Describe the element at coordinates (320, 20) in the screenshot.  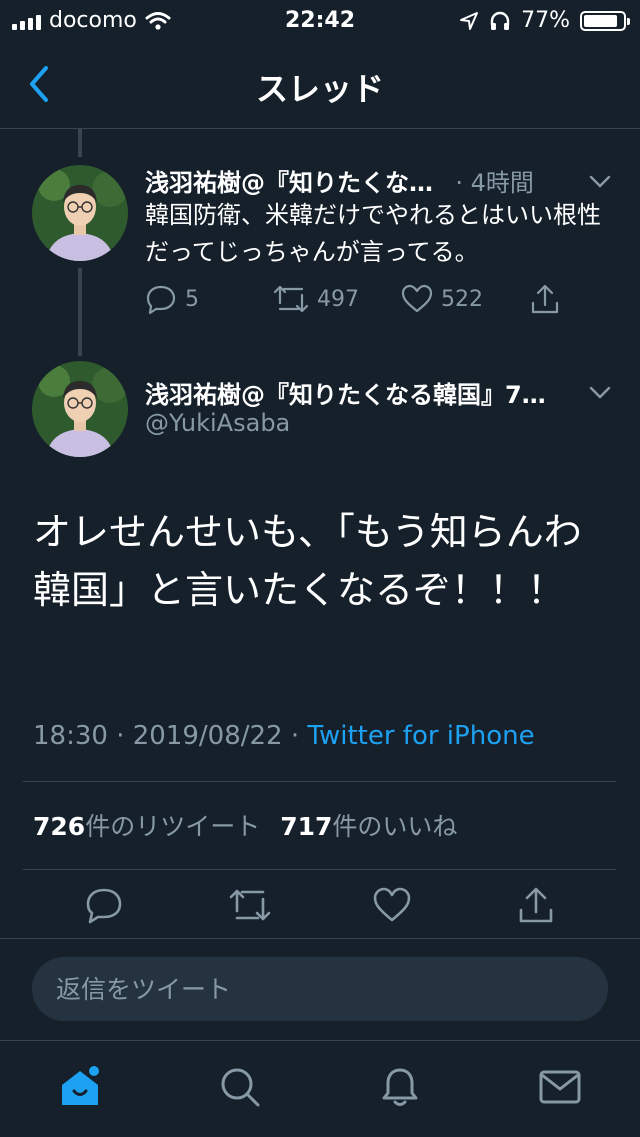
I see `status-bar: docomo 22:42 77%` at that location.